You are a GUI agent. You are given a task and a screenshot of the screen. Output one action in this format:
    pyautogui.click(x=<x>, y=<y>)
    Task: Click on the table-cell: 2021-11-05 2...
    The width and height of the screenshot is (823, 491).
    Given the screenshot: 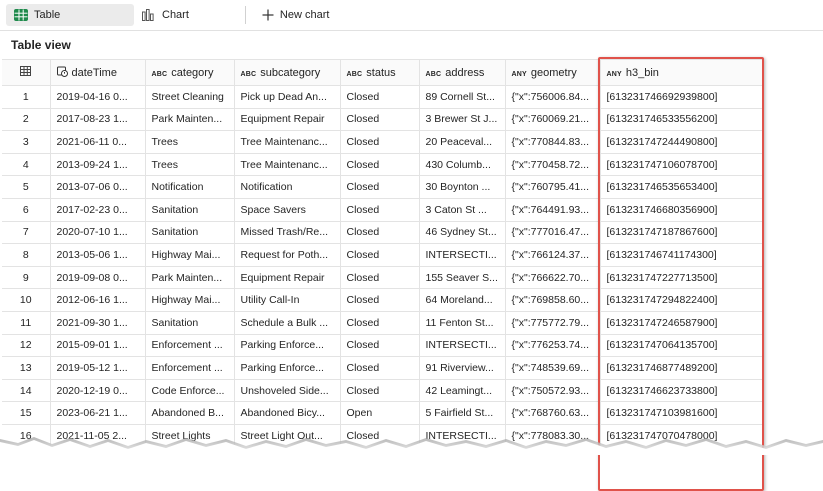 What is the action you would take?
    pyautogui.click(x=97, y=435)
    